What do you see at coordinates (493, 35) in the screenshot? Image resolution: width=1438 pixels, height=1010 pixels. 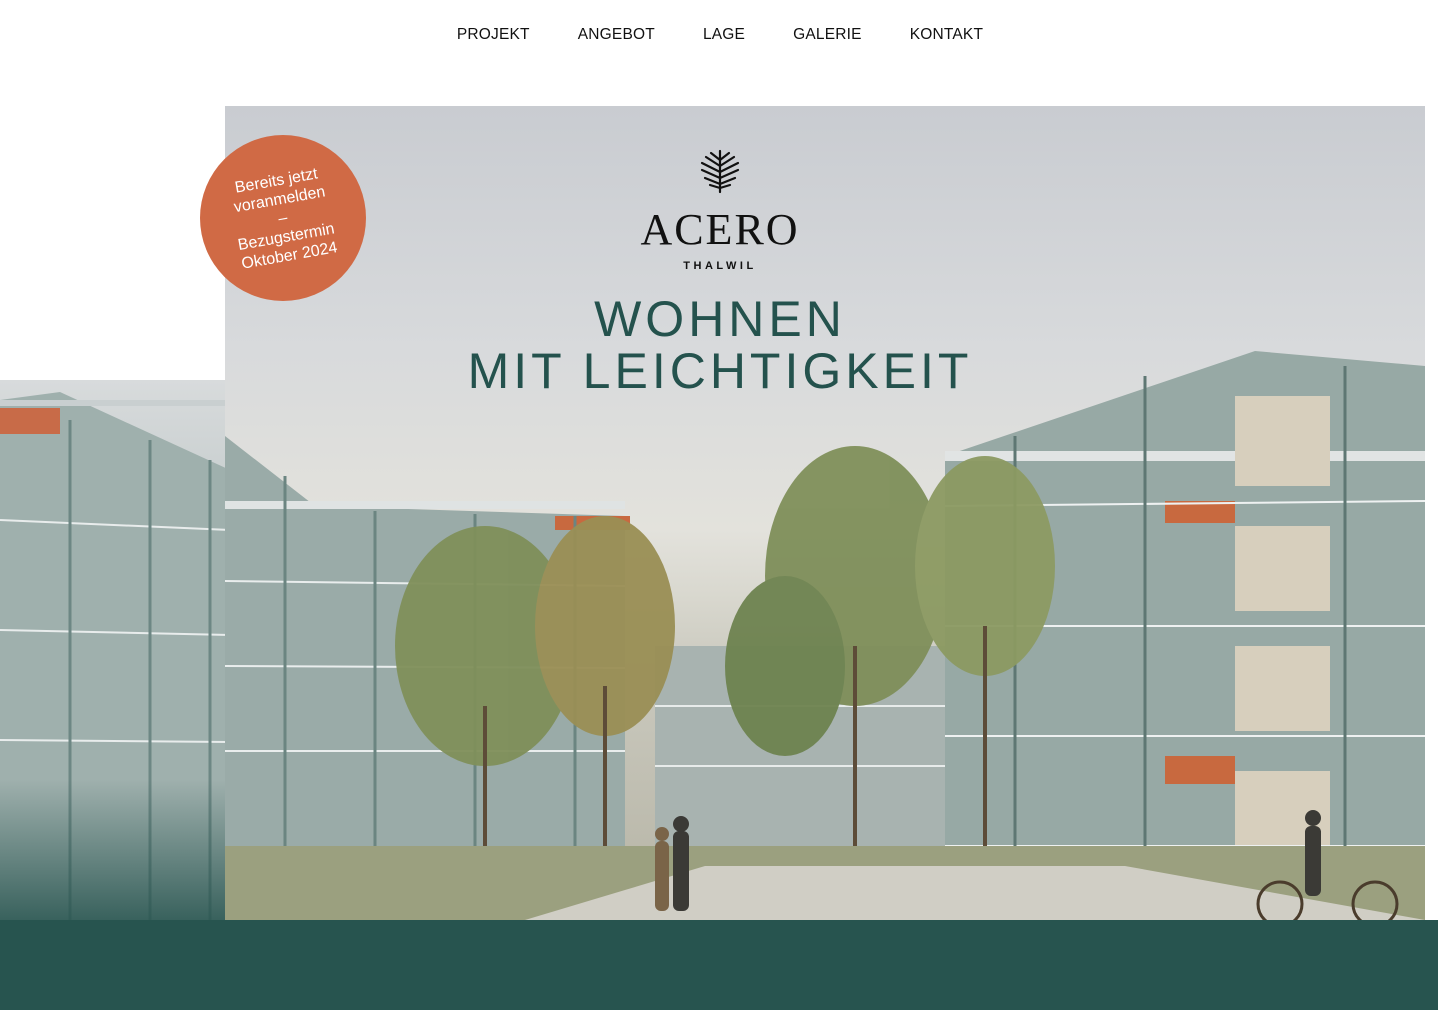 I see `nav-item-projekt: PROJEKT` at bounding box center [493, 35].